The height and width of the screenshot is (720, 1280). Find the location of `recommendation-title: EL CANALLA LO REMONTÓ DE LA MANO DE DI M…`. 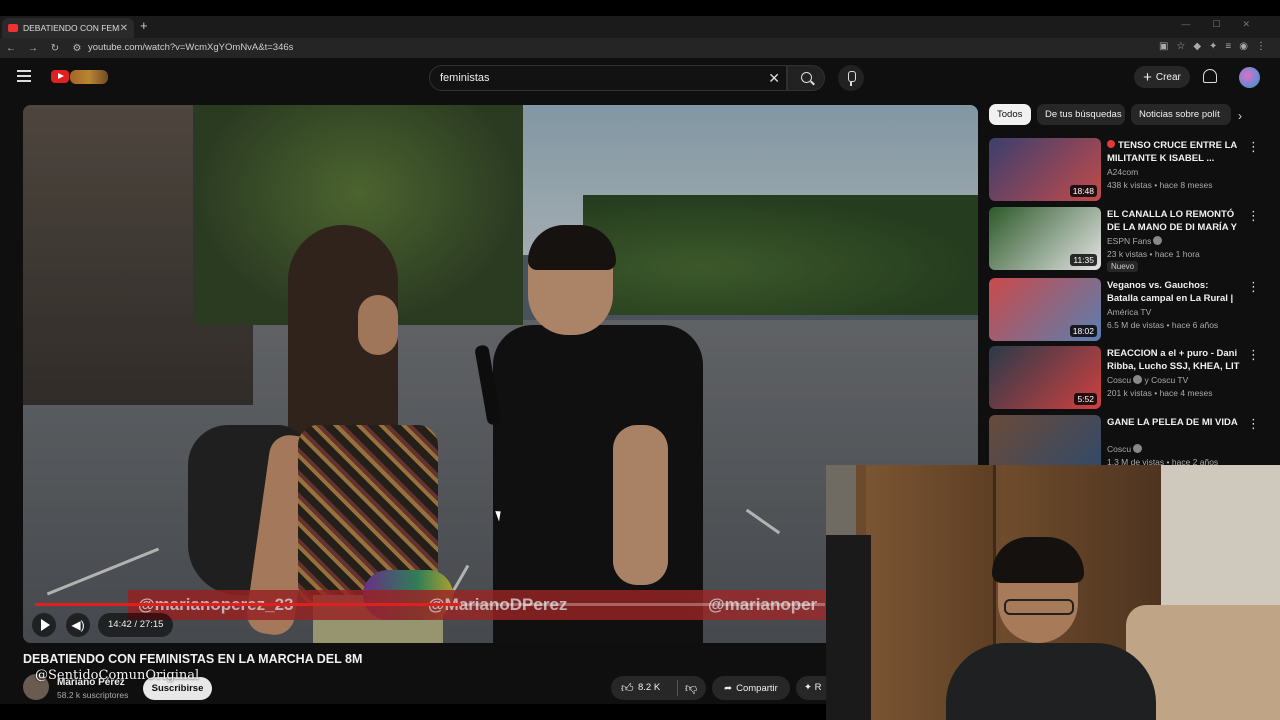

recommendation-title: EL CANALLA LO REMONTÓ DE LA MANO DE DI M… is located at coordinates (1174, 221).